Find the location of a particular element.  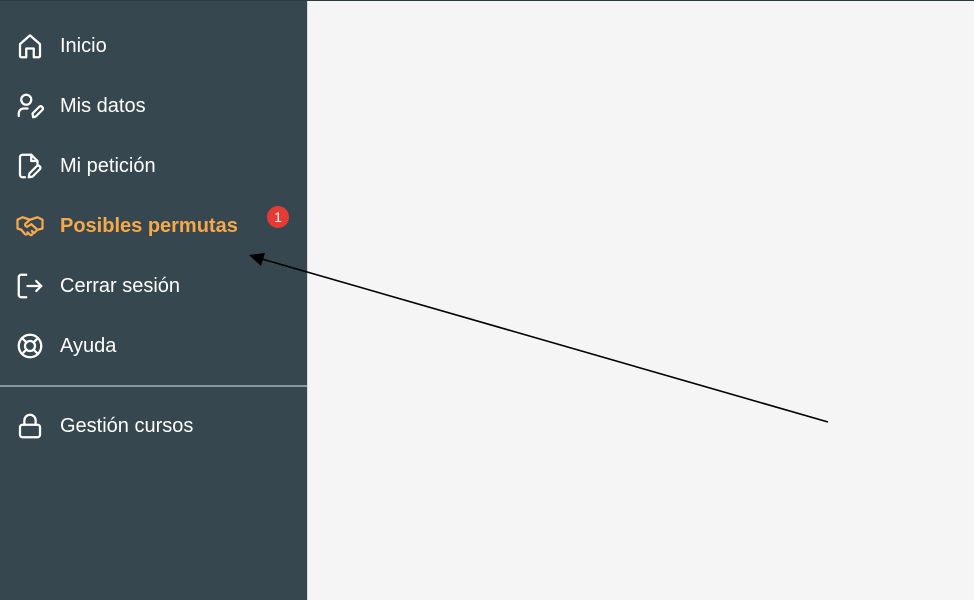

notification-badge: 1 is located at coordinates (278, 217).